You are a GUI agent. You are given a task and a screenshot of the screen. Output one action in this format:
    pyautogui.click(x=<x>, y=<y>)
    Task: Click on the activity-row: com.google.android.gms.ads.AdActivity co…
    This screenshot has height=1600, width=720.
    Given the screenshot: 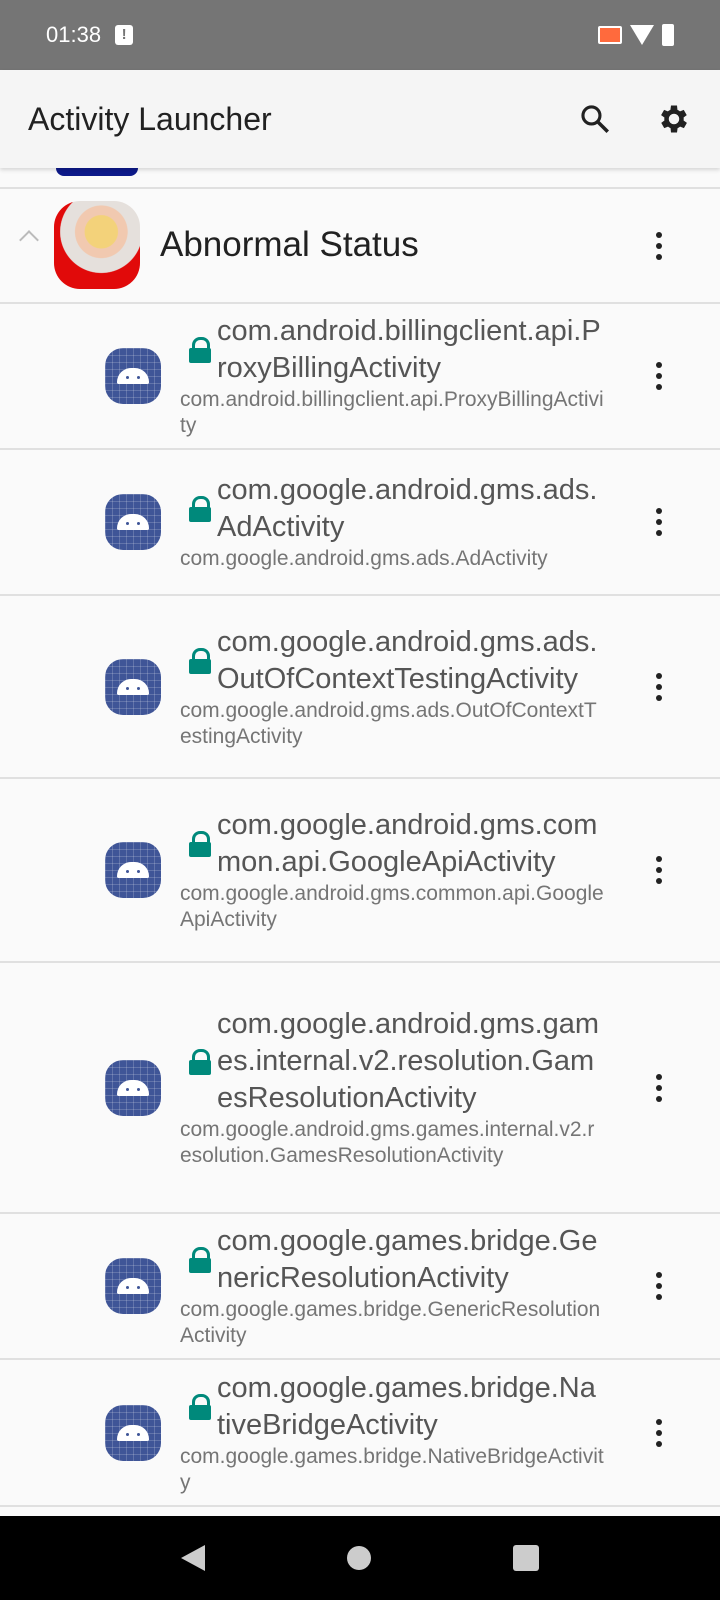 What is the action you would take?
    pyautogui.click(x=360, y=523)
    